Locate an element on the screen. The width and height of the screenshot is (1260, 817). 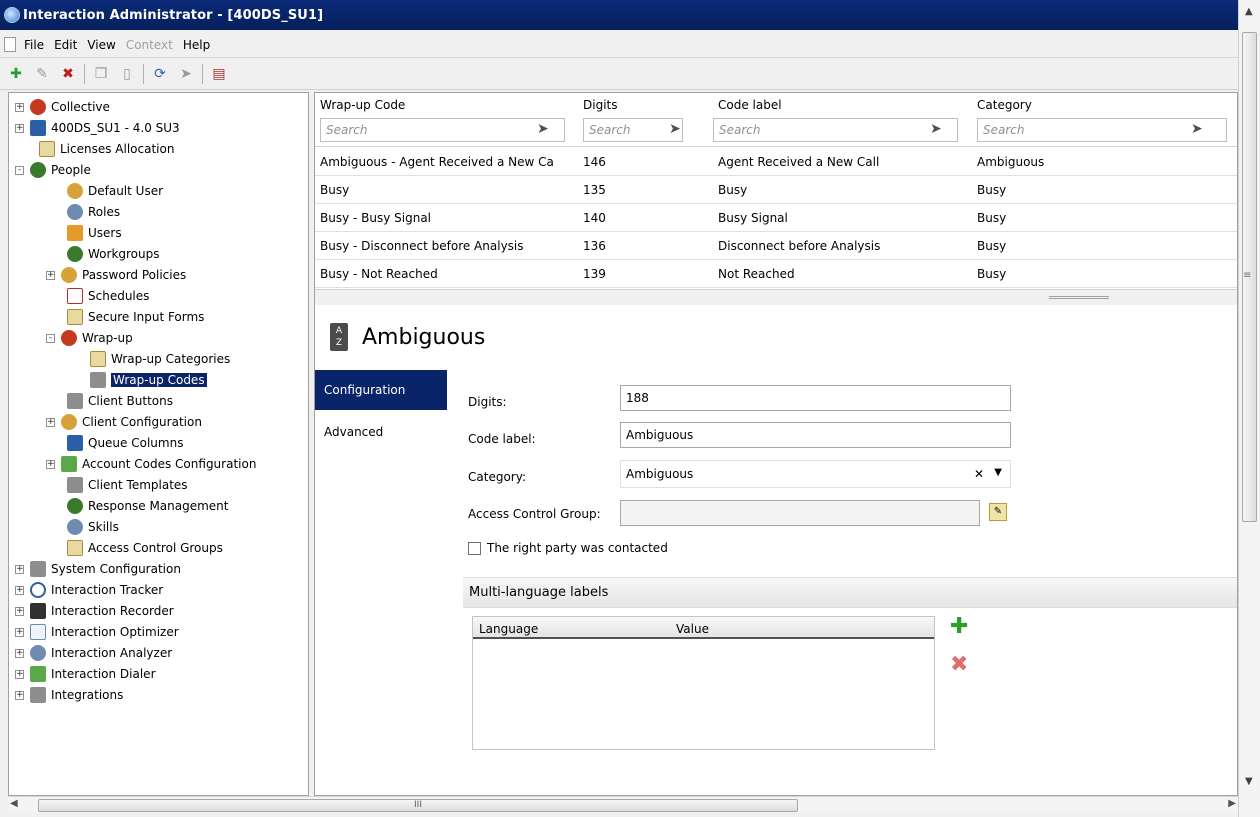
paste-icon: ▯ is located at coordinates (127, 74).